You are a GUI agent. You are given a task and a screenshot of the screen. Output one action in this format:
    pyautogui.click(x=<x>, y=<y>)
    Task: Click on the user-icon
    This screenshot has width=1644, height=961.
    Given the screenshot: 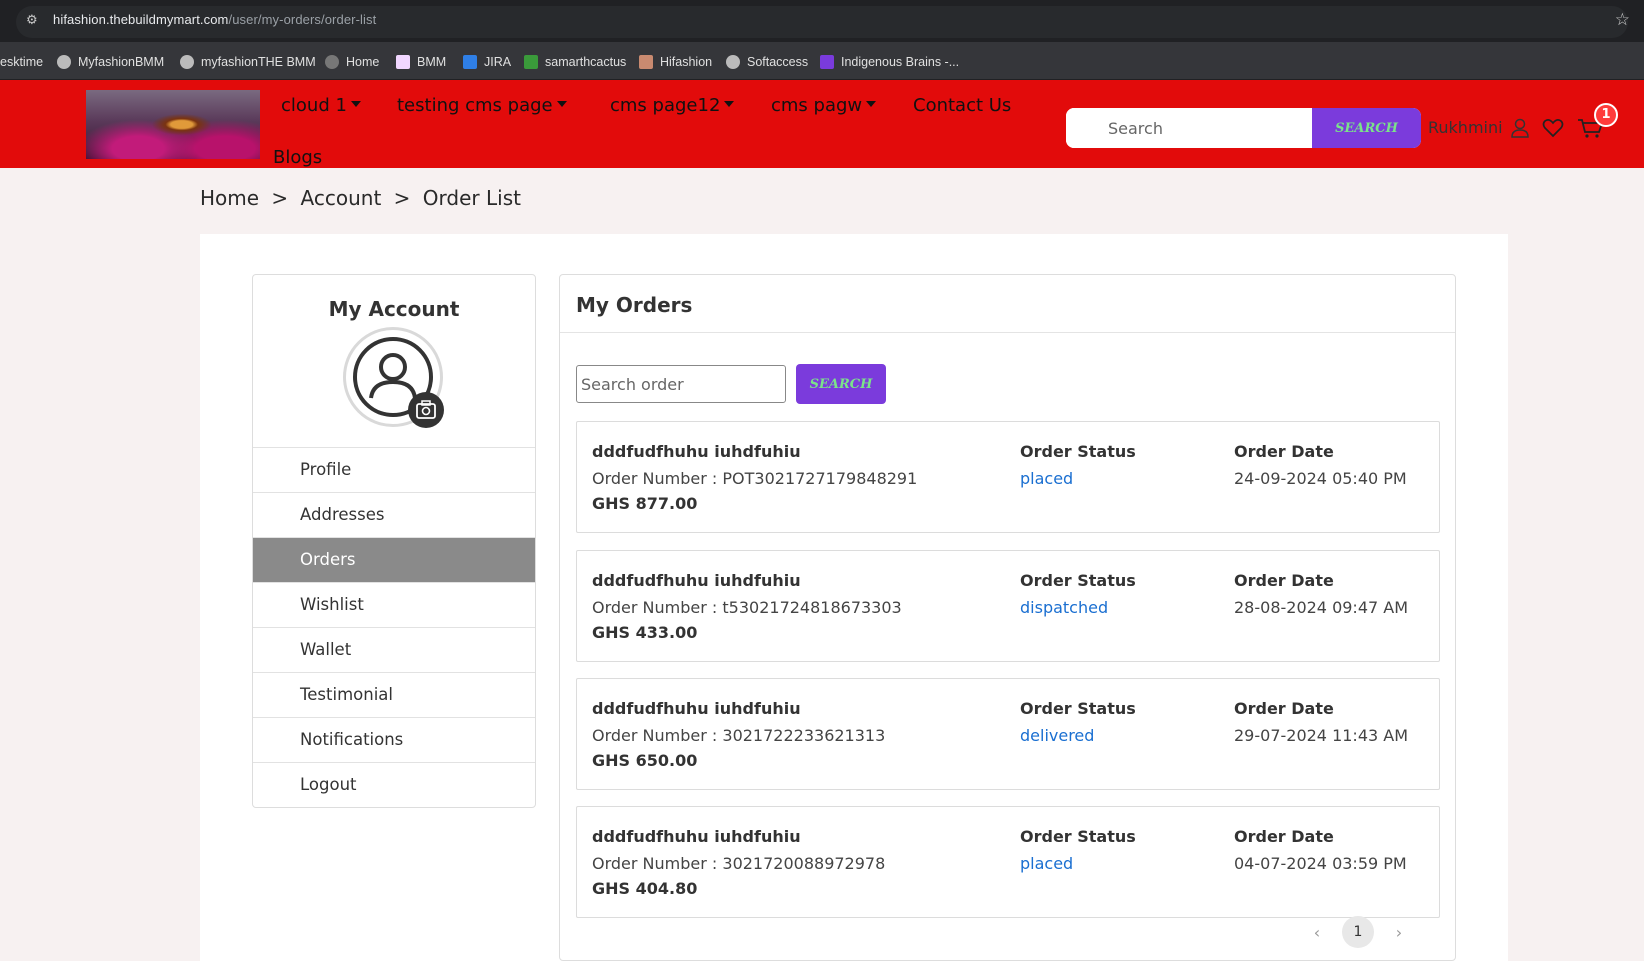 What is the action you would take?
    pyautogui.click(x=1520, y=128)
    